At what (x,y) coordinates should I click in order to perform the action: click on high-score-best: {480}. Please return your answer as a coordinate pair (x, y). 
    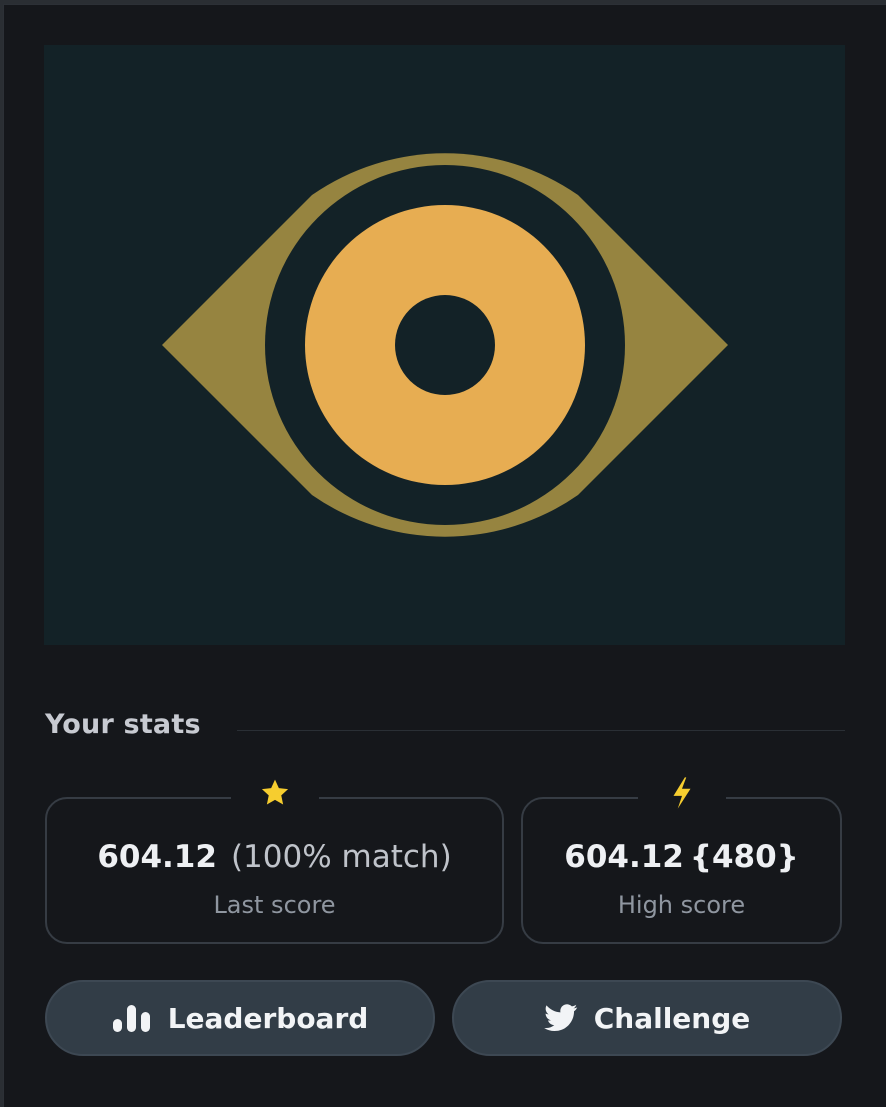
    Looking at the image, I should click on (744, 857).